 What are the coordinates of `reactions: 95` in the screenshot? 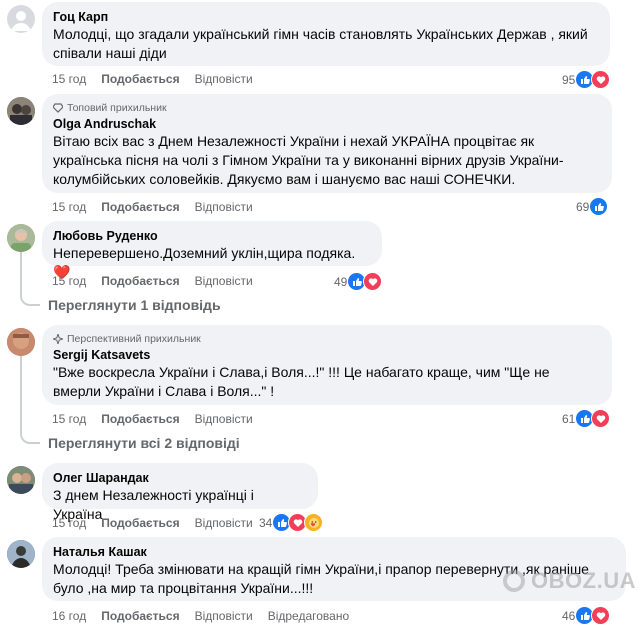 It's located at (586, 79).